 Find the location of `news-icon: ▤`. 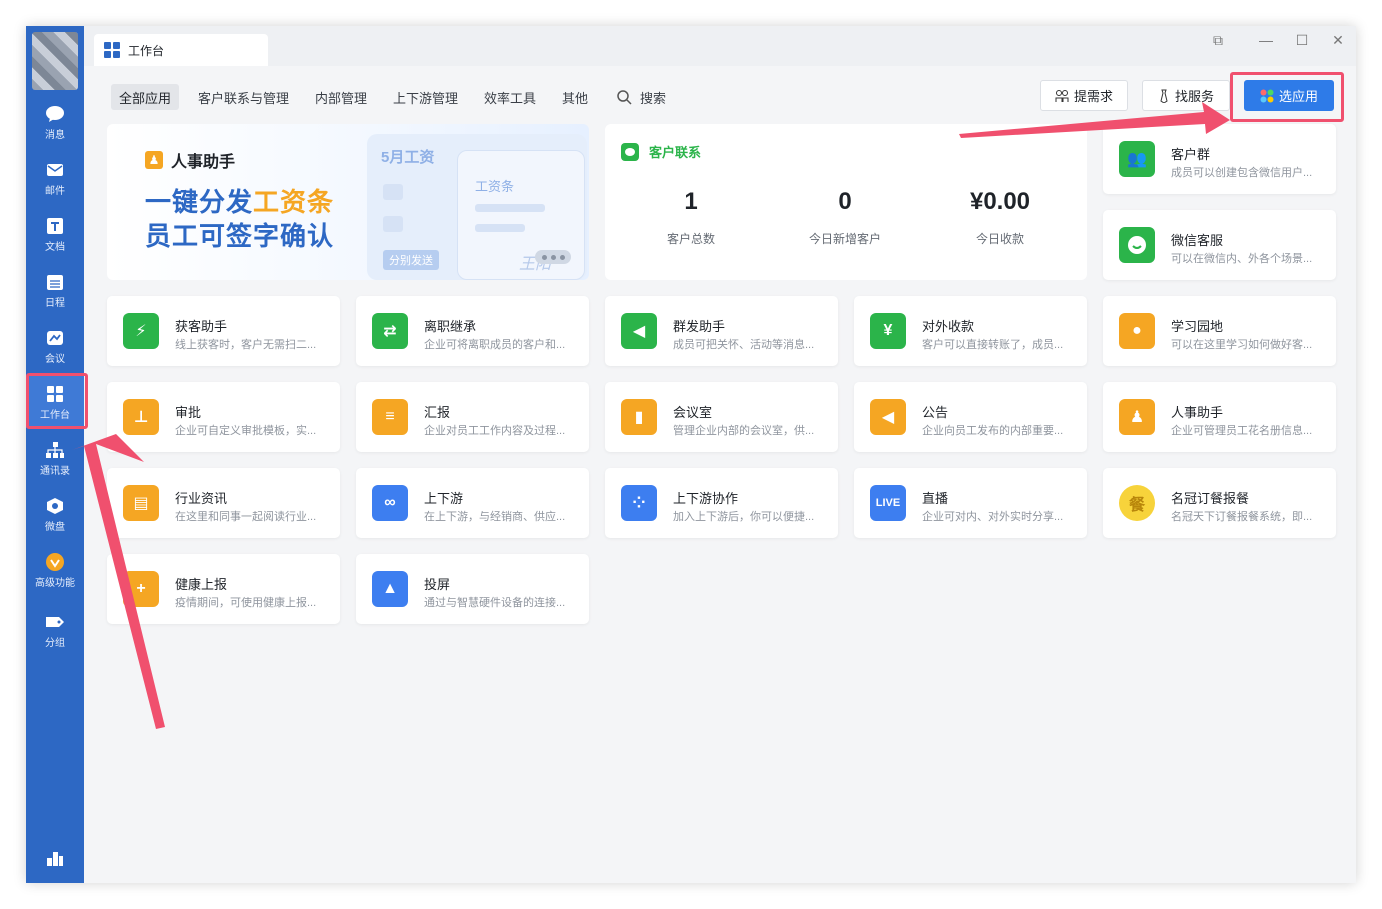

news-icon: ▤ is located at coordinates (141, 503).